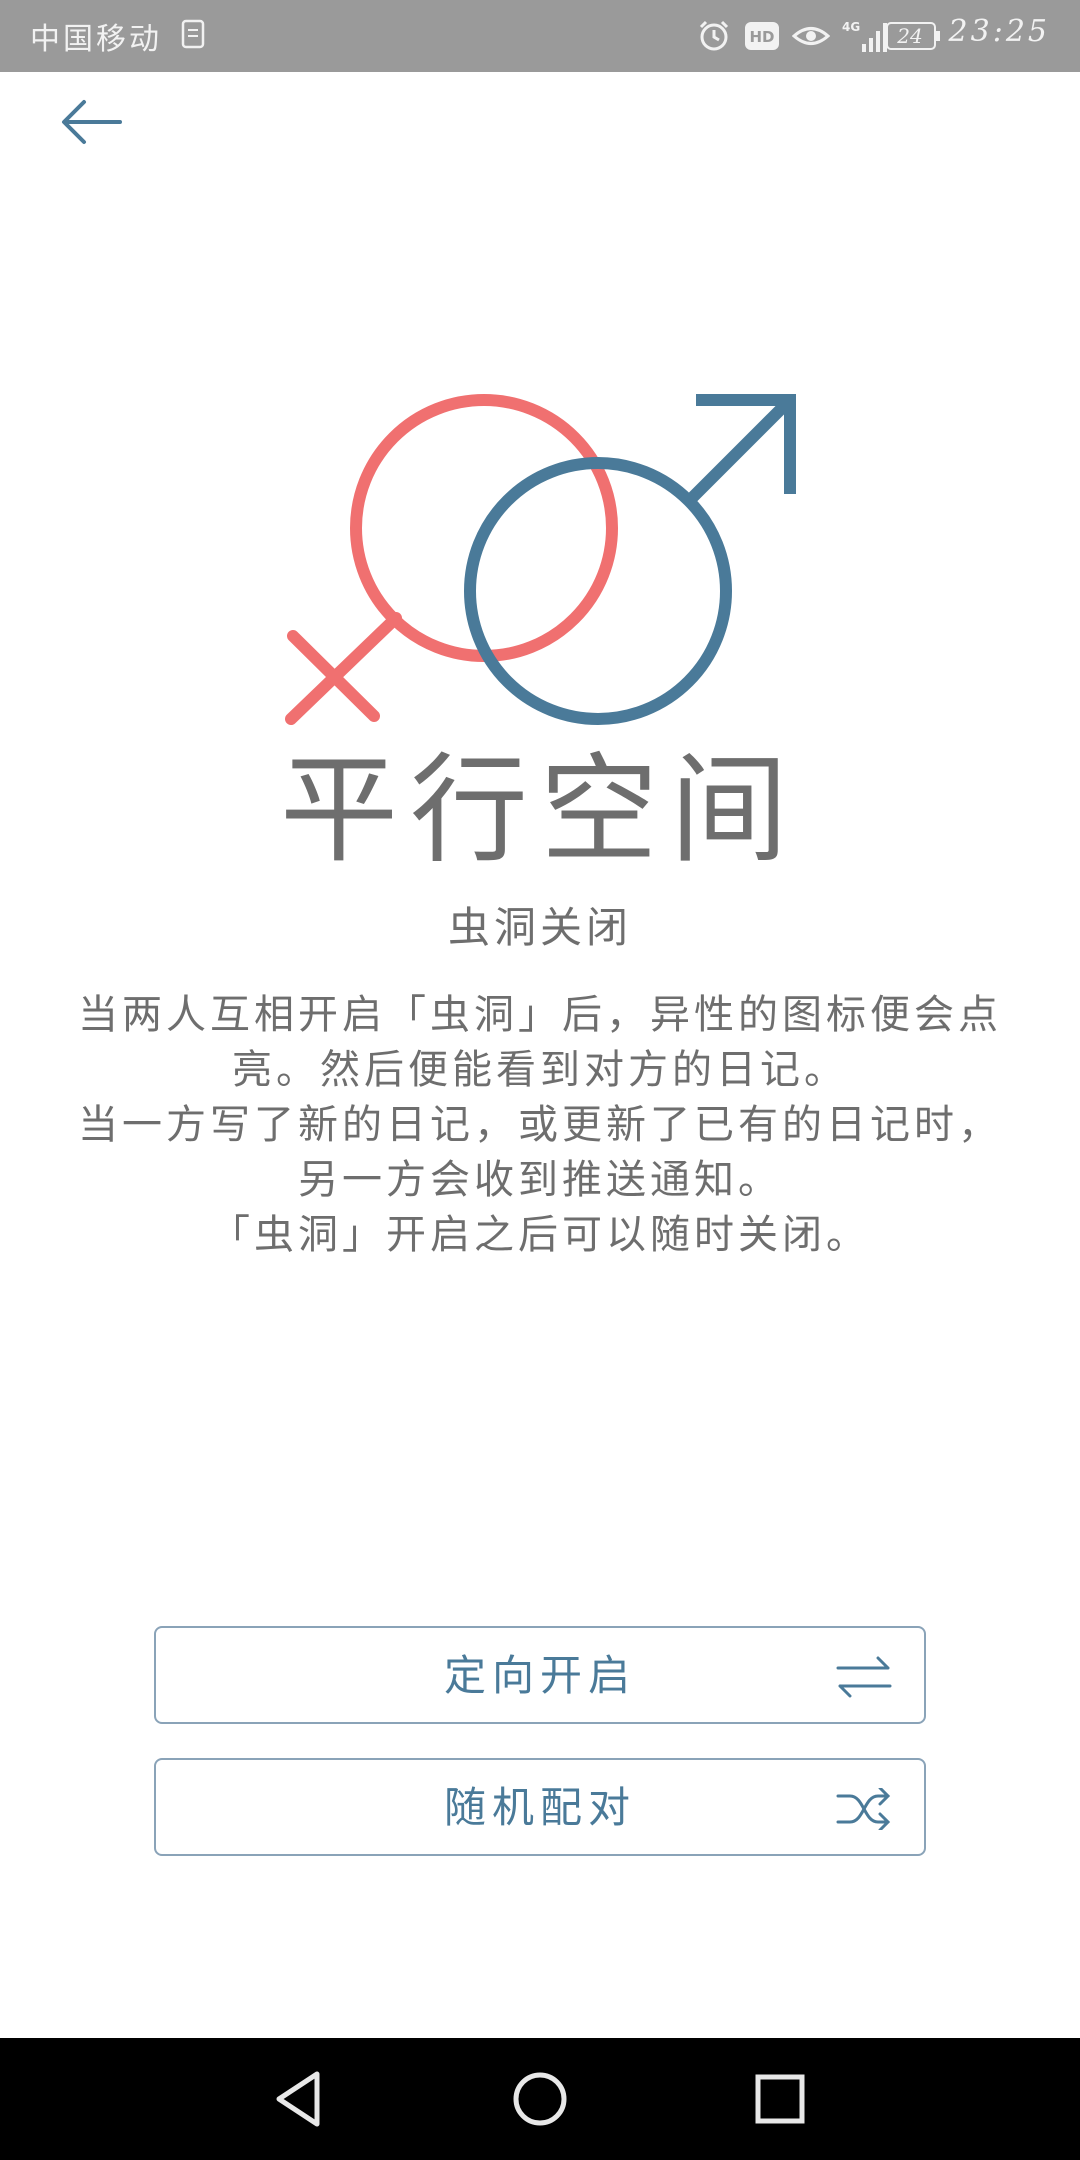  I want to click on swap-arrows-icon, so click(864, 1677).